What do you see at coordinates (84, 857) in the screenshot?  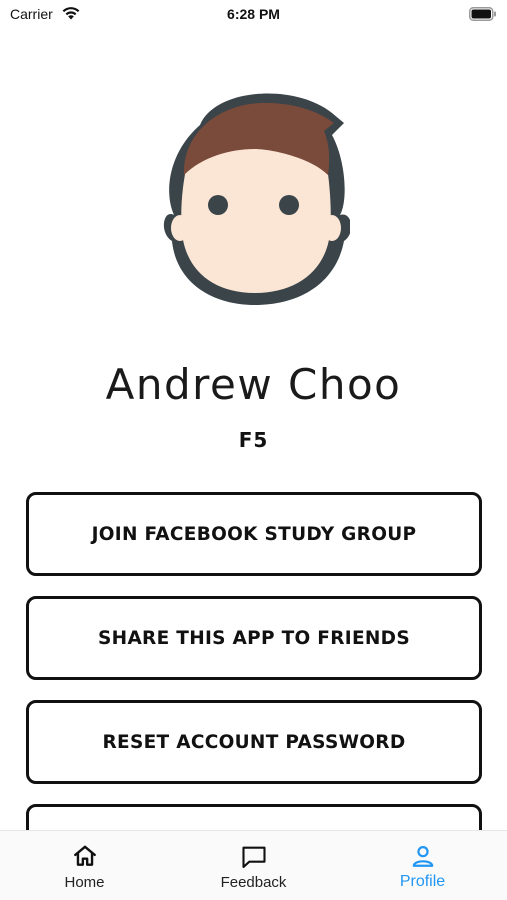 I see `home-icon` at bounding box center [84, 857].